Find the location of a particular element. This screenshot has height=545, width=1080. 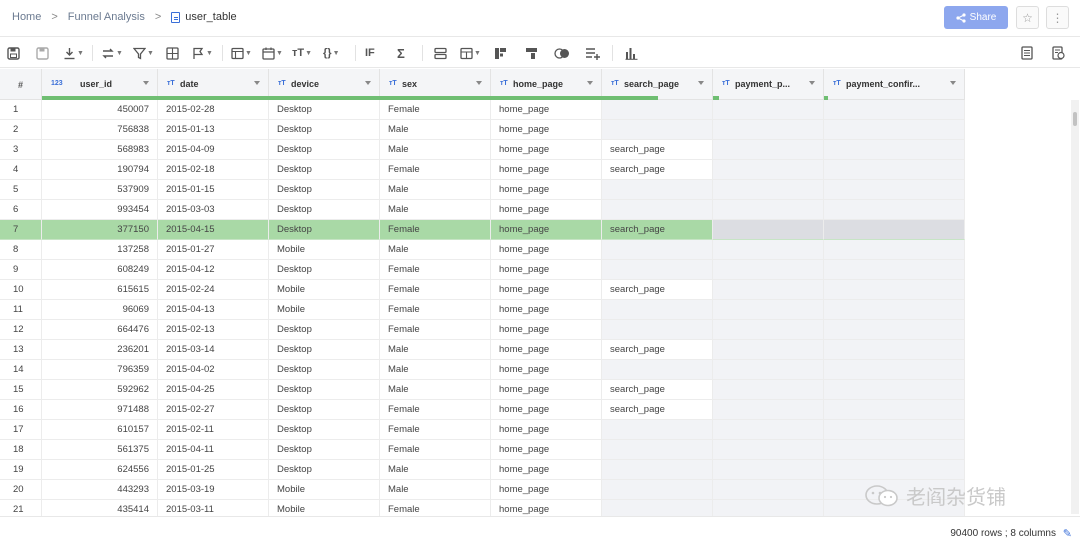

cell-user-id: 993454 is located at coordinates (100, 210).